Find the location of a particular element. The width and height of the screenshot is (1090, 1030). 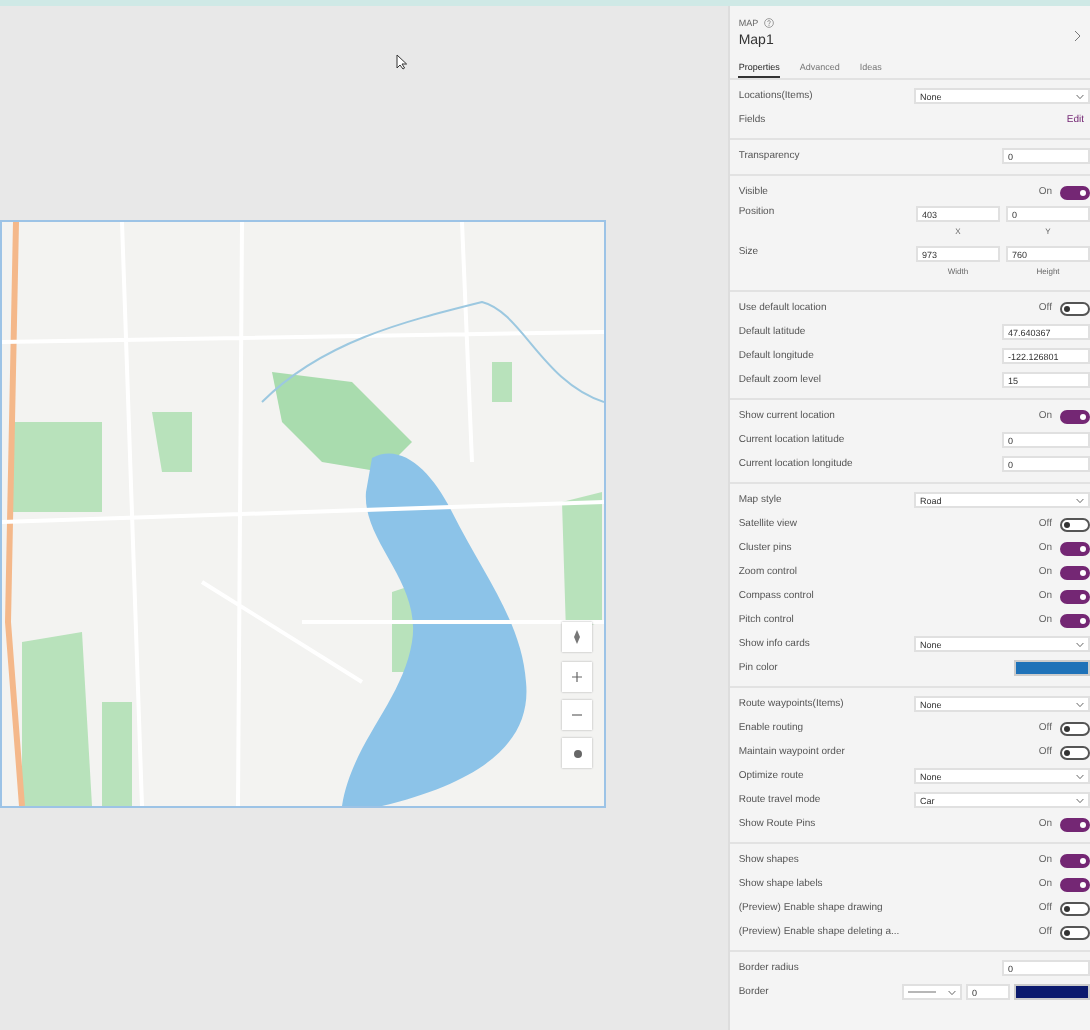

pitch-button is located at coordinates (577, 753).